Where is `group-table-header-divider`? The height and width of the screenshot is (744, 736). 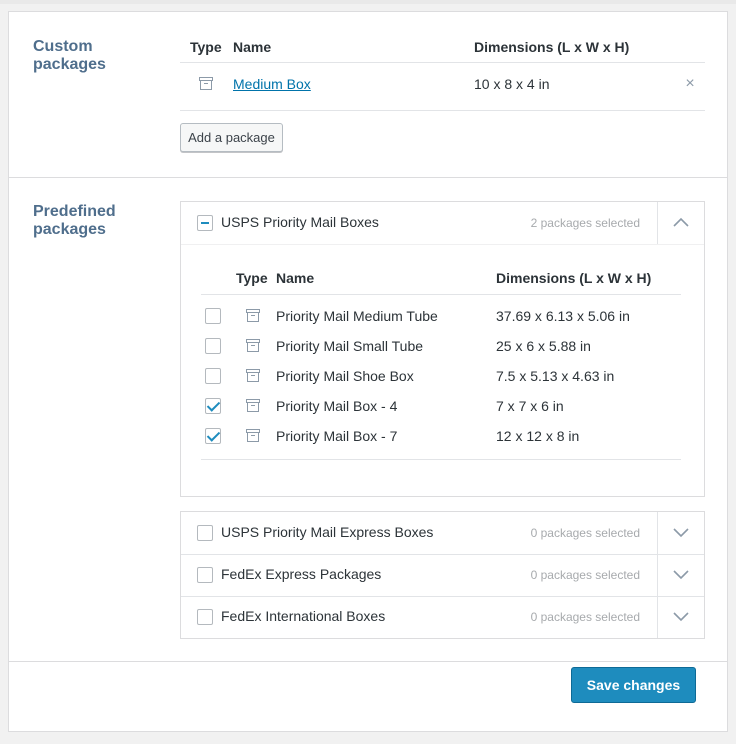 group-table-header-divider is located at coordinates (441, 294).